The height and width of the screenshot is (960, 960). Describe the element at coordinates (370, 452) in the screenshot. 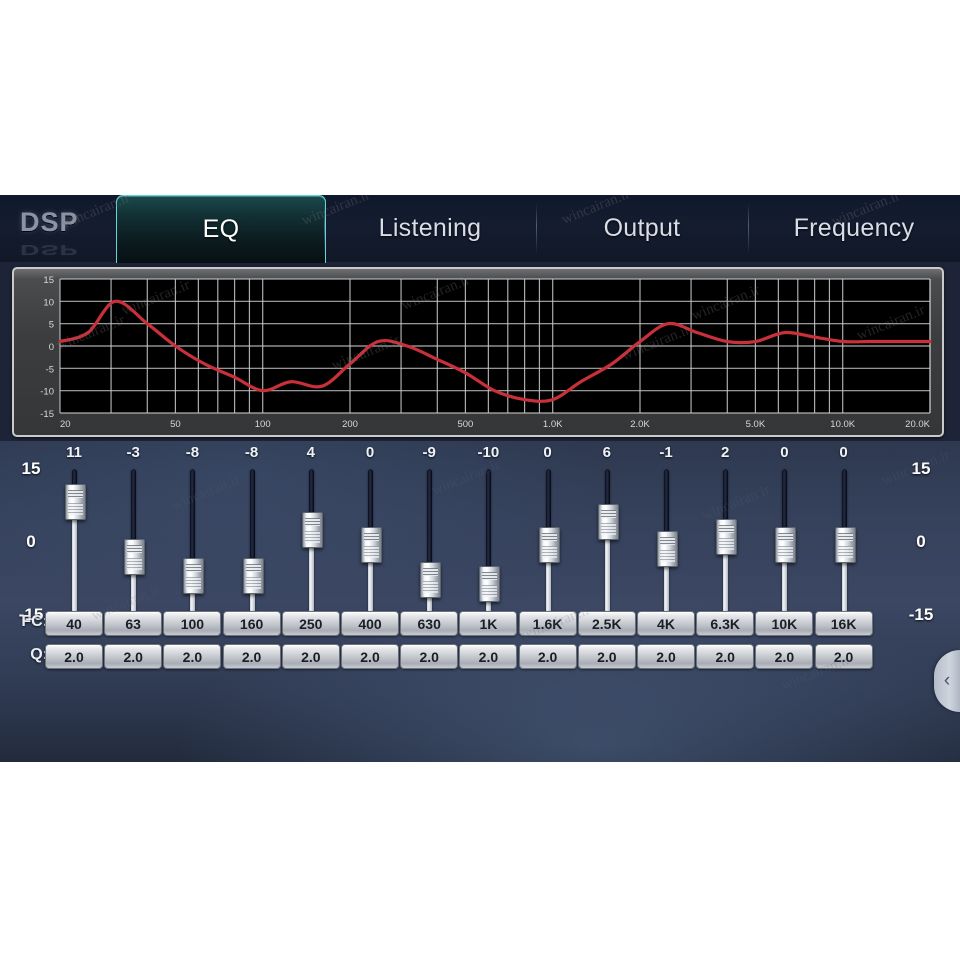

I see `slider-value-6: 0` at that location.